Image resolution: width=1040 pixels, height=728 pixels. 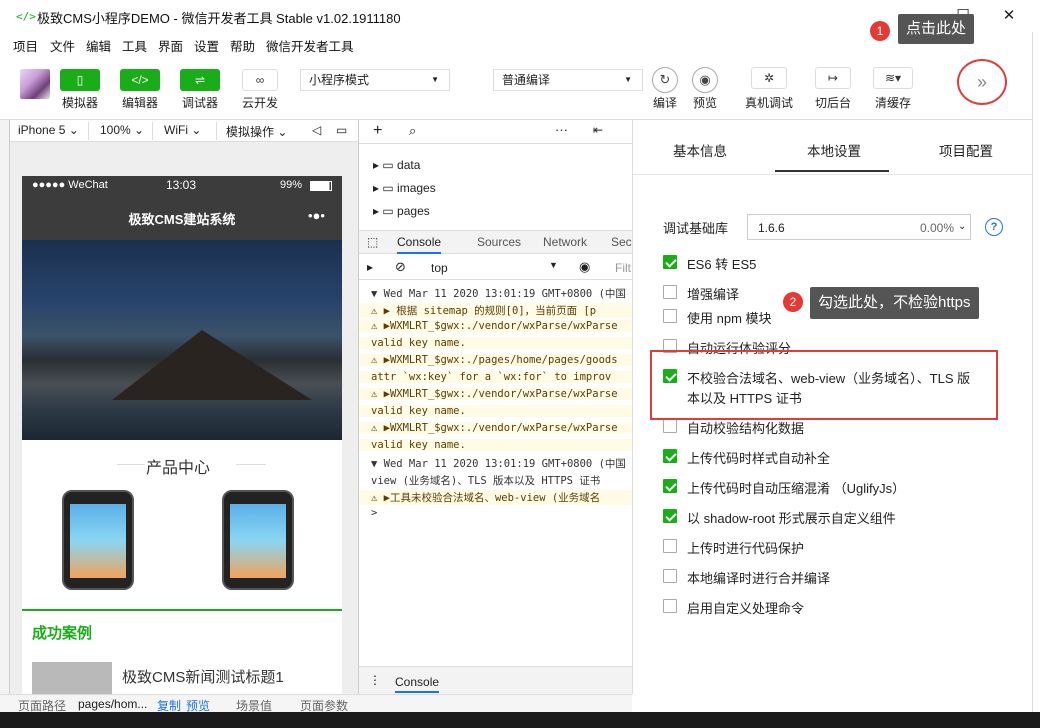 I want to click on callout-1-text: 点击此处, so click(x=936, y=29).